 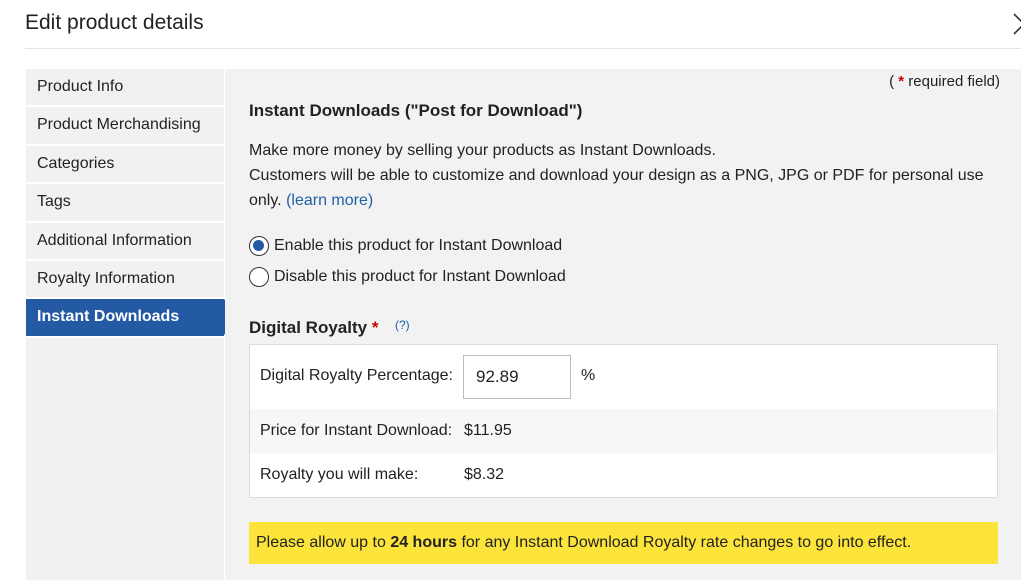 I want to click on disable-radio, so click(x=259, y=277).